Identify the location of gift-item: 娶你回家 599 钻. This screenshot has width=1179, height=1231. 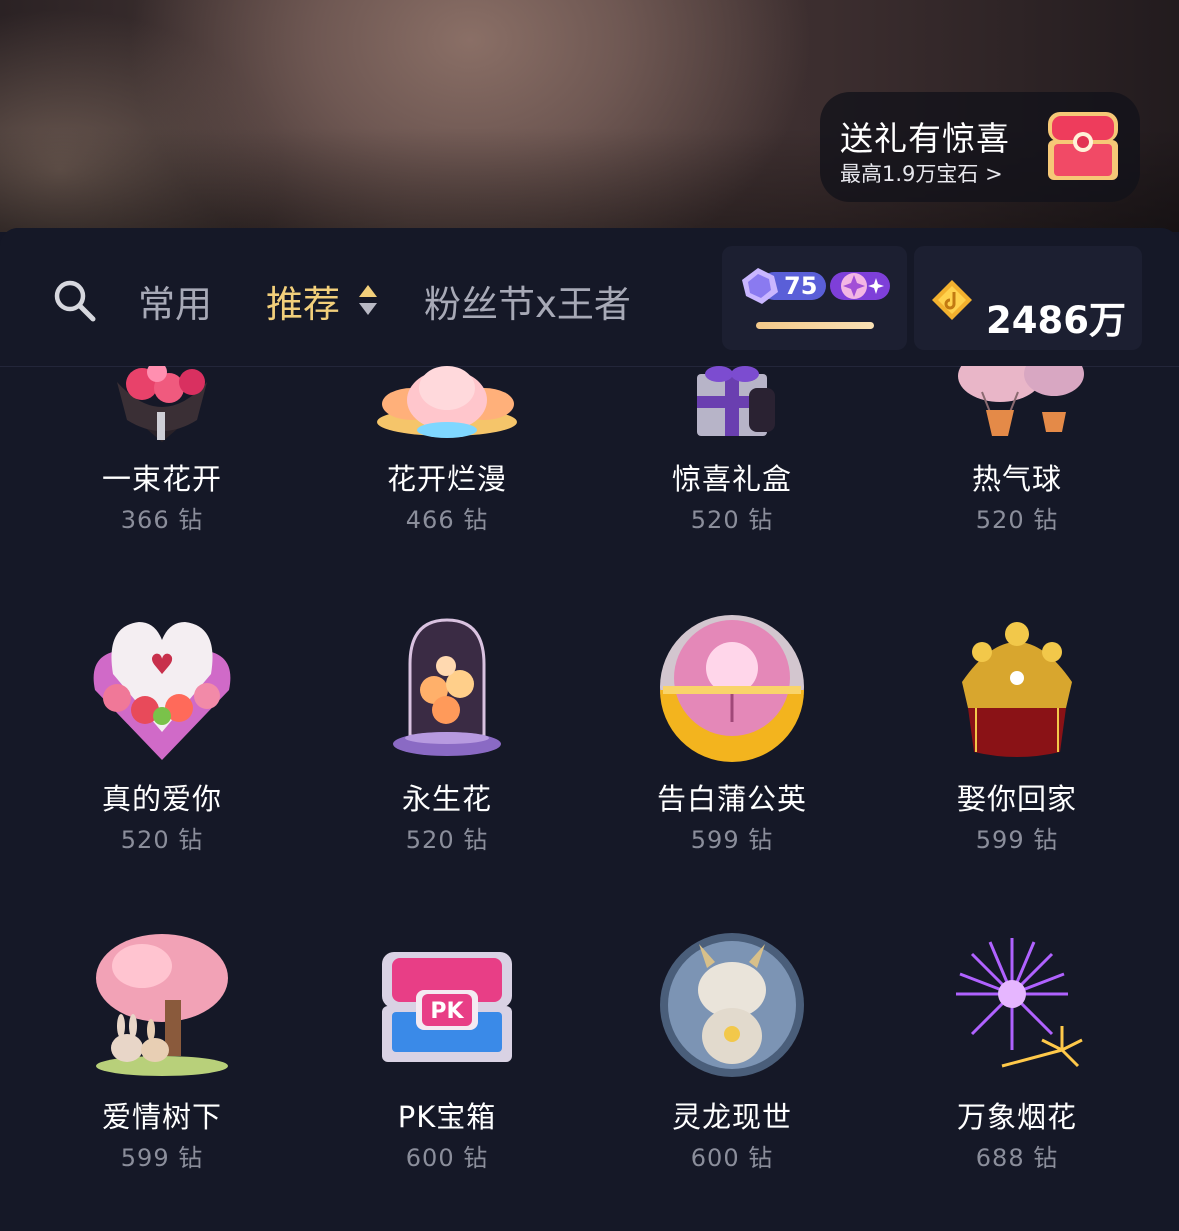
(1017, 731).